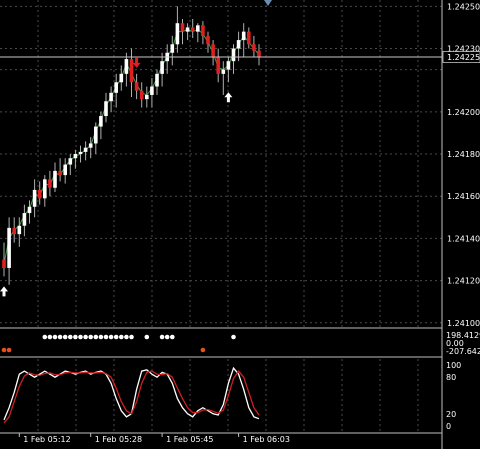 The image size is (480, 449). What do you see at coordinates (46, 439) in the screenshot?
I see `time-label: 1 Feb 05:12` at bounding box center [46, 439].